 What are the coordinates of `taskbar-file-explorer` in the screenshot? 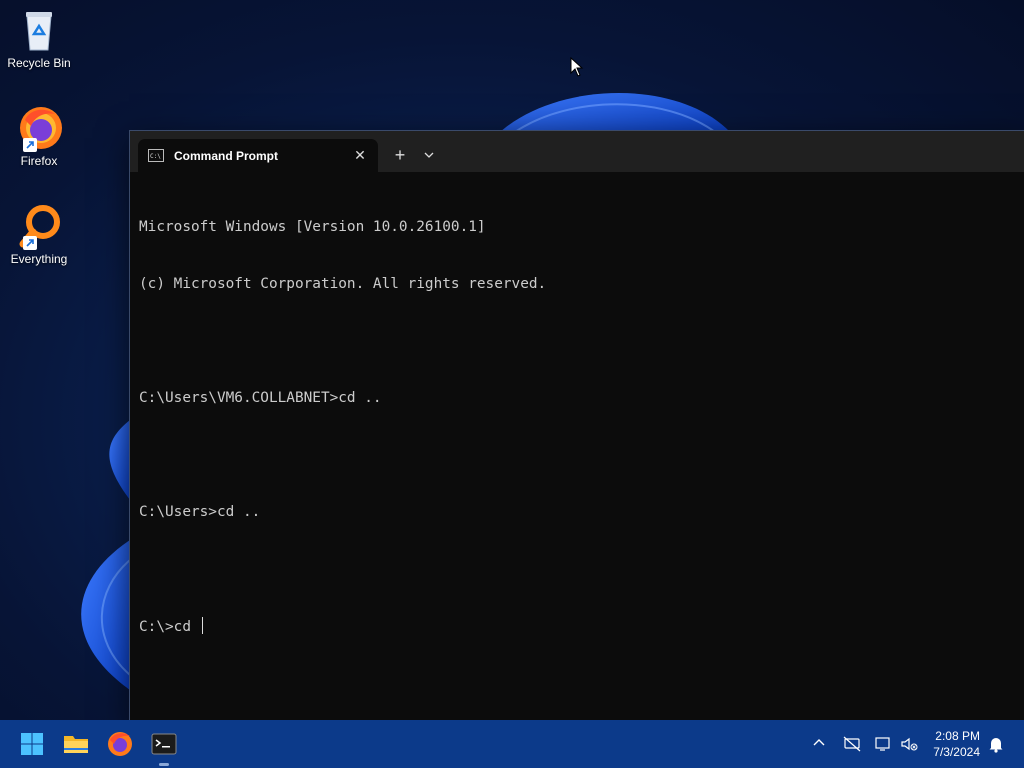 It's located at (76, 744).